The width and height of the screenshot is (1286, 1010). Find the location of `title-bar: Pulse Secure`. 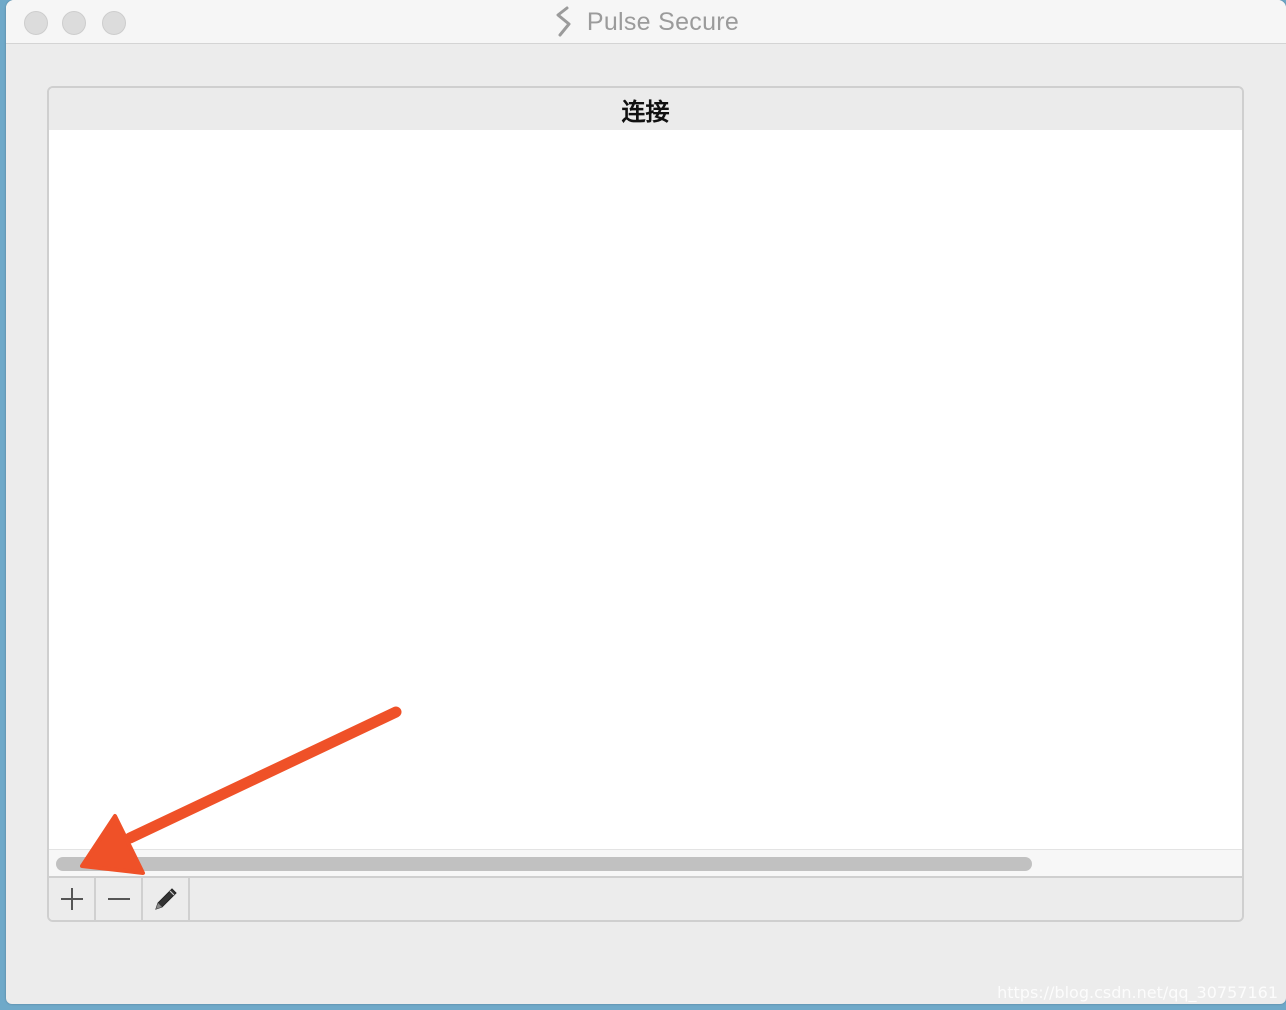

title-bar: Pulse Secure is located at coordinates (646, 22).